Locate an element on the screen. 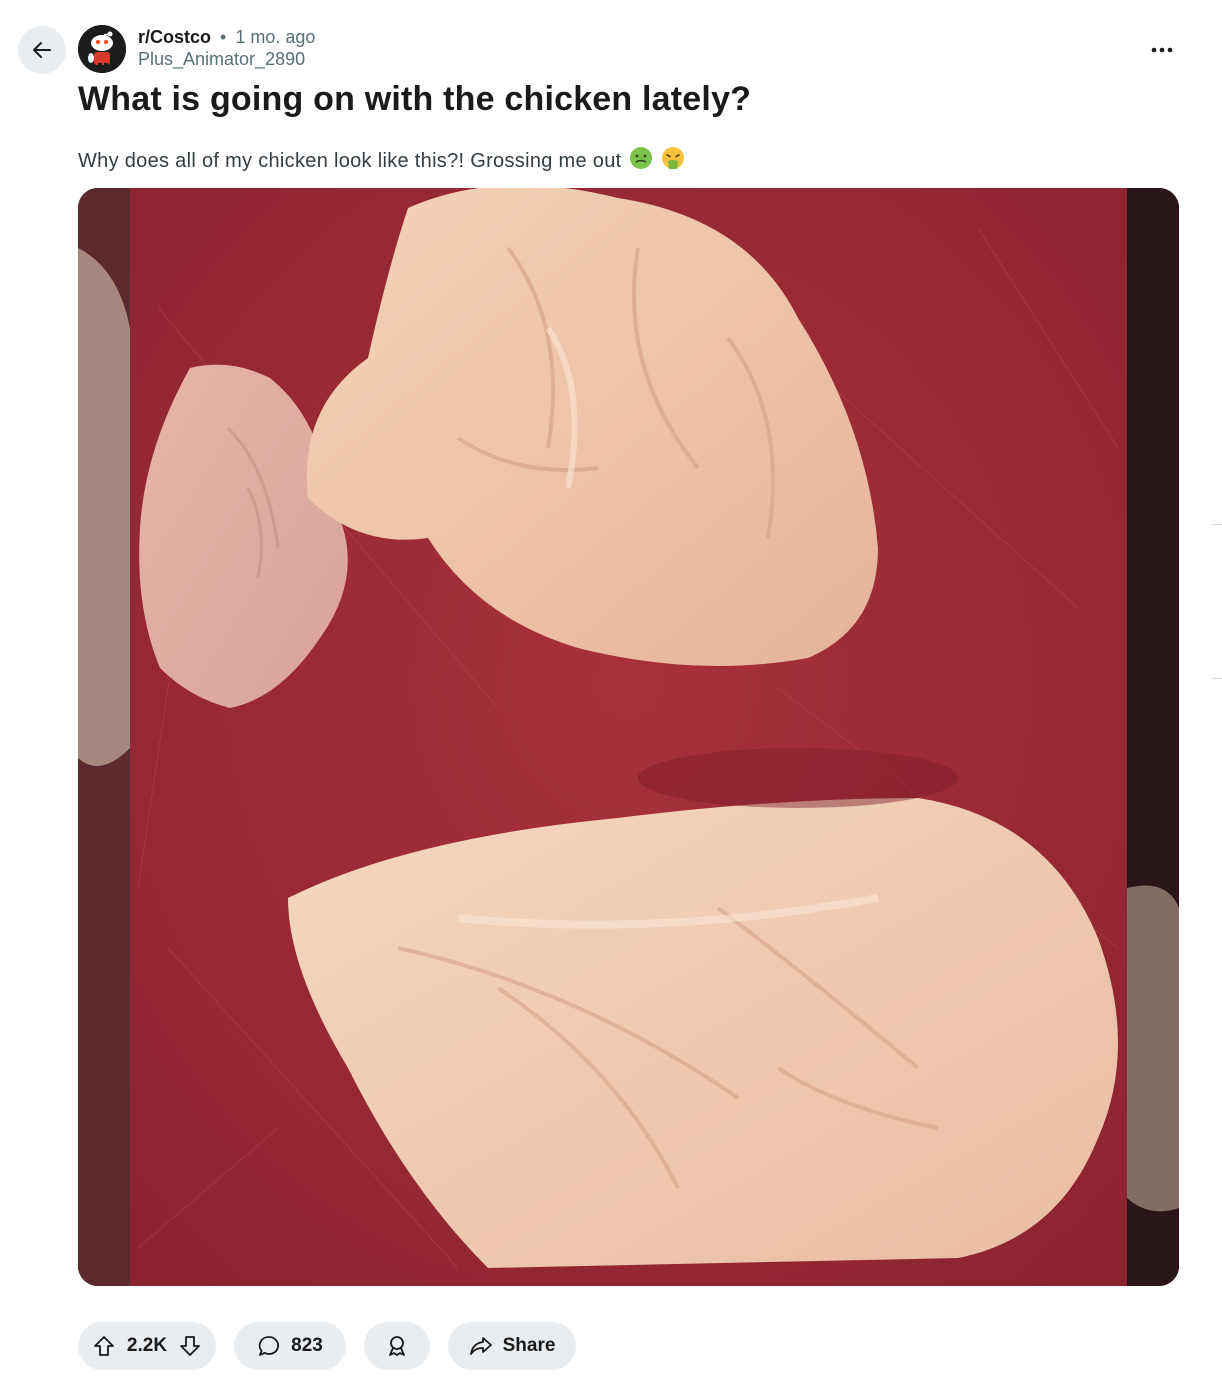  subreddit-avatar is located at coordinates (102, 49).